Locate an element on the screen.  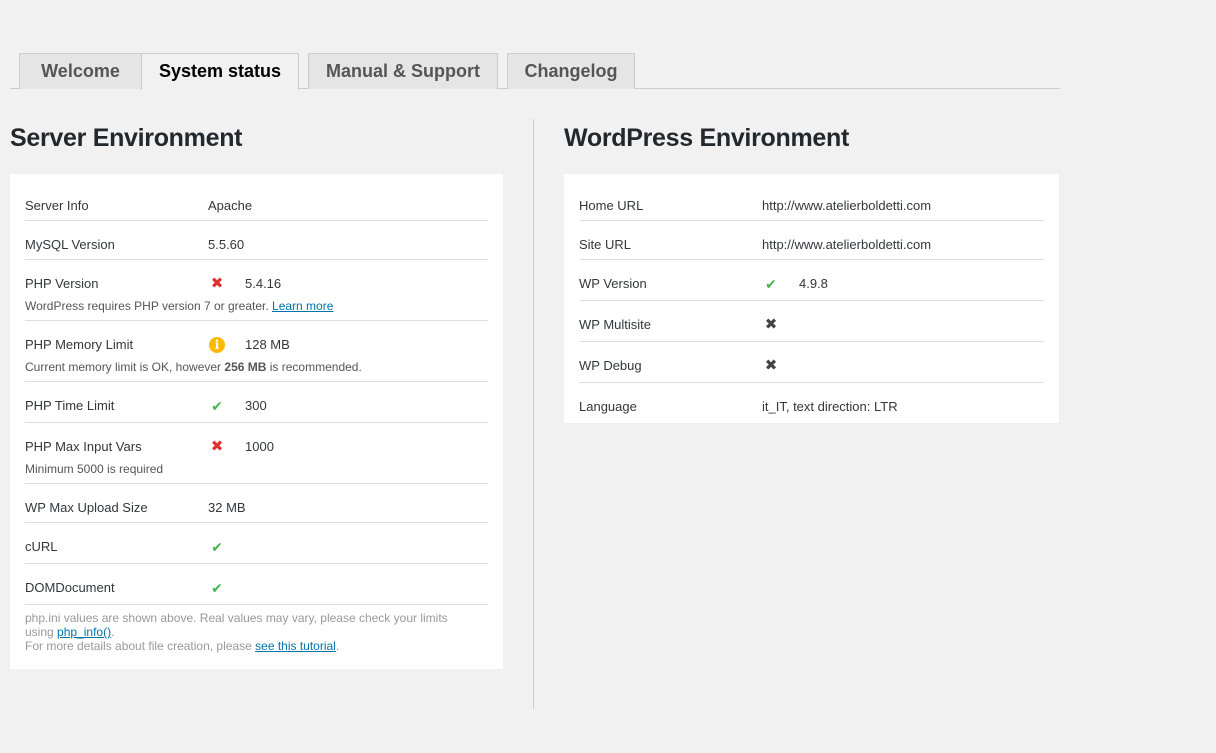
wp-version-label: WP Version is located at coordinates (613, 283).